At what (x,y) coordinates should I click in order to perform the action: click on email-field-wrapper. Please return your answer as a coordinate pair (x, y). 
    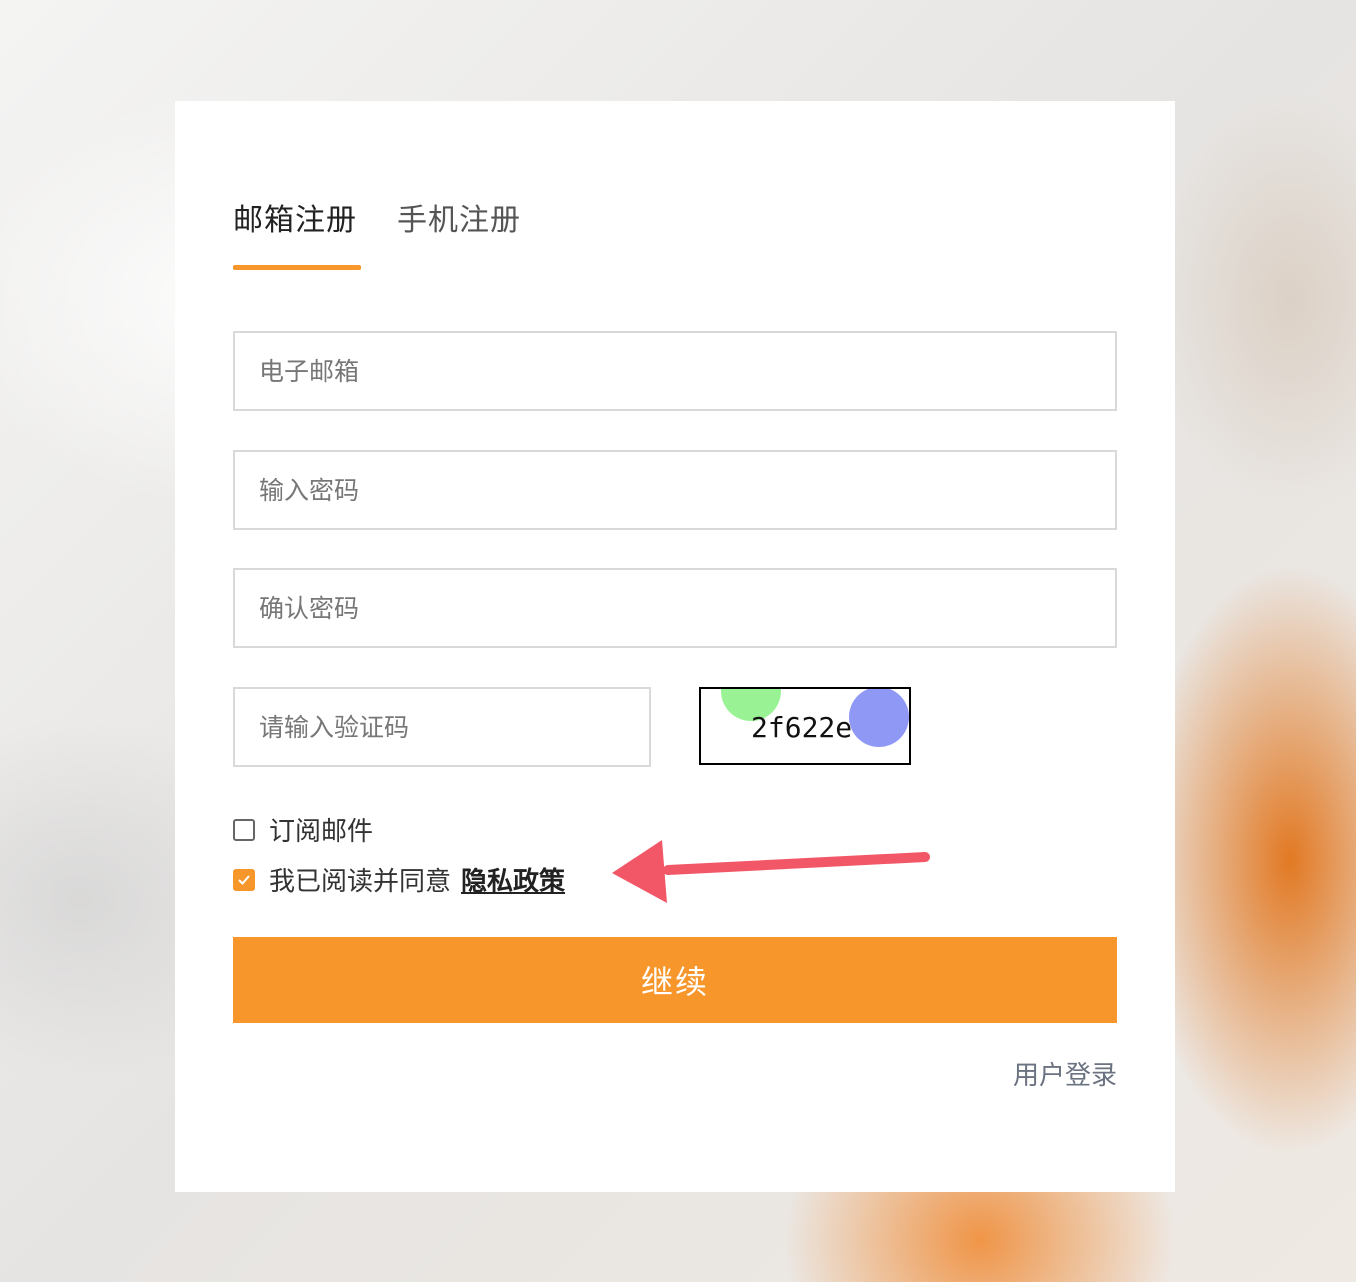
    Looking at the image, I should click on (675, 371).